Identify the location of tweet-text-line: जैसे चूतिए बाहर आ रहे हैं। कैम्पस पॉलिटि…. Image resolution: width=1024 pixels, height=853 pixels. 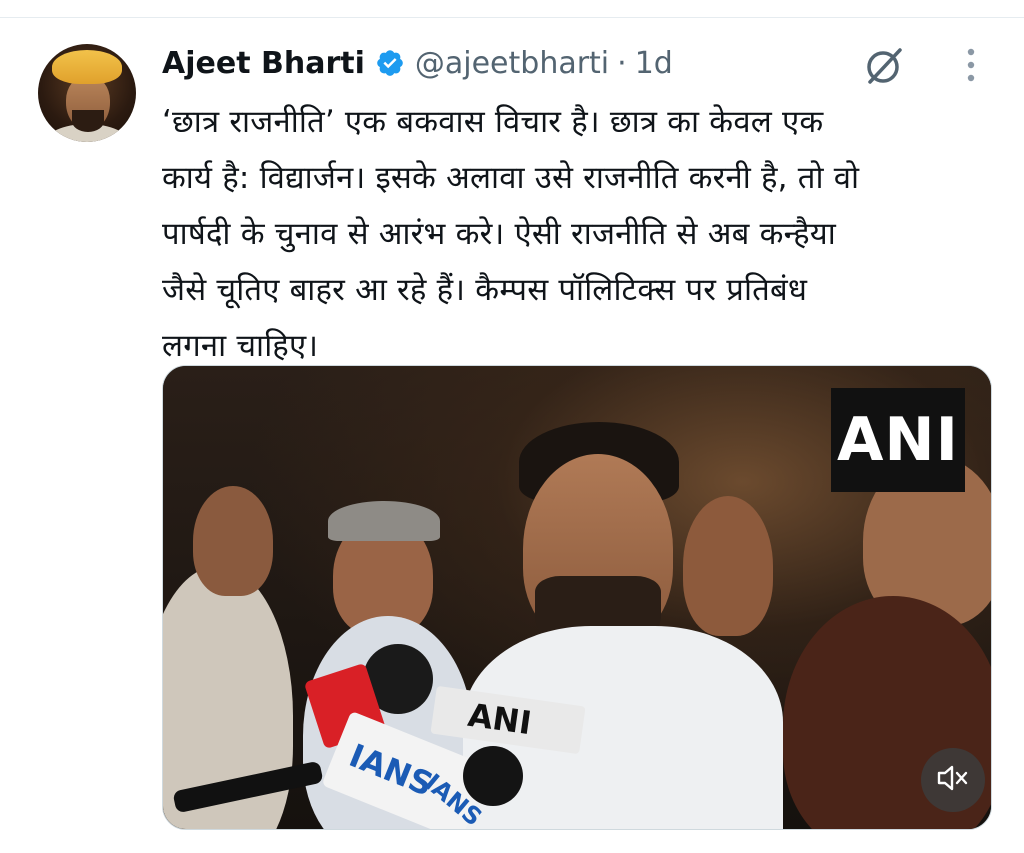
(485, 290).